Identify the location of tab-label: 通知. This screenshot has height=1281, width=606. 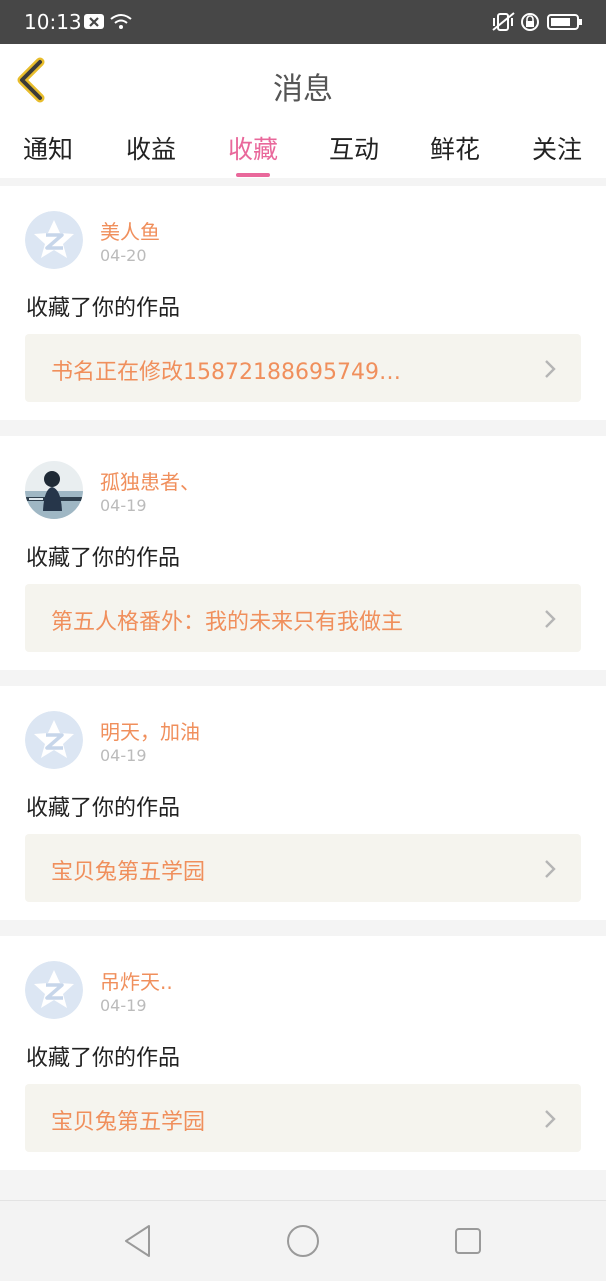
(47, 149).